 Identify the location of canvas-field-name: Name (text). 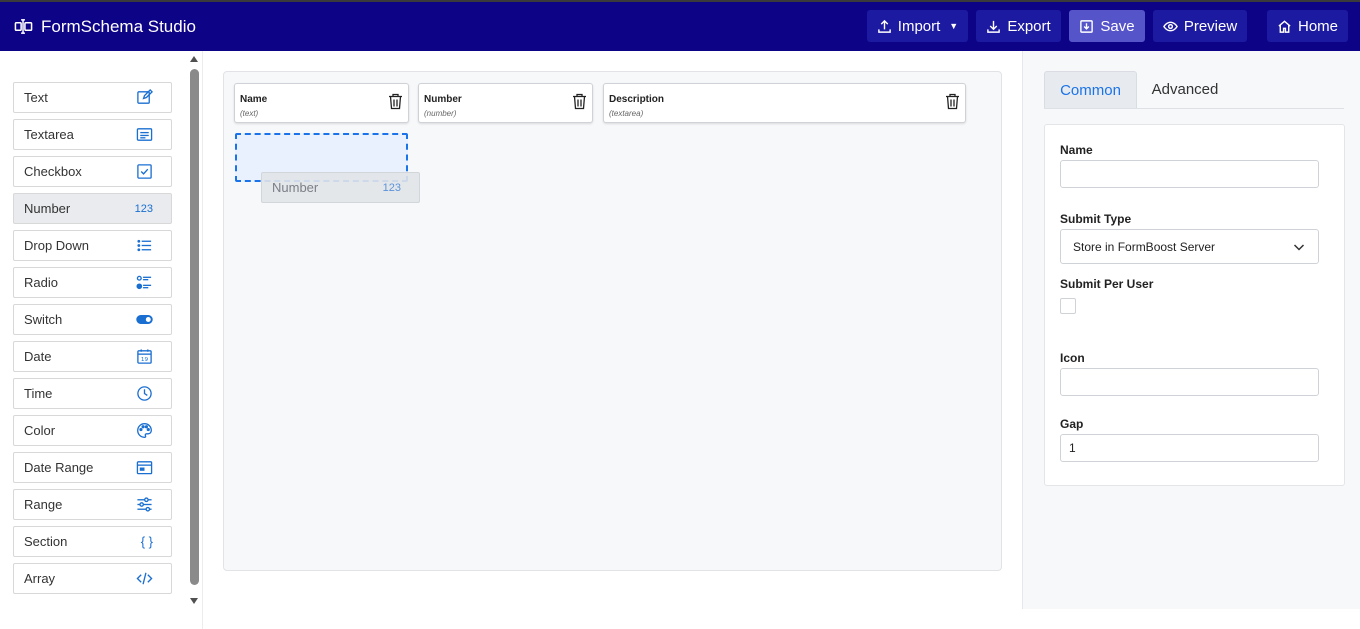
(321, 103).